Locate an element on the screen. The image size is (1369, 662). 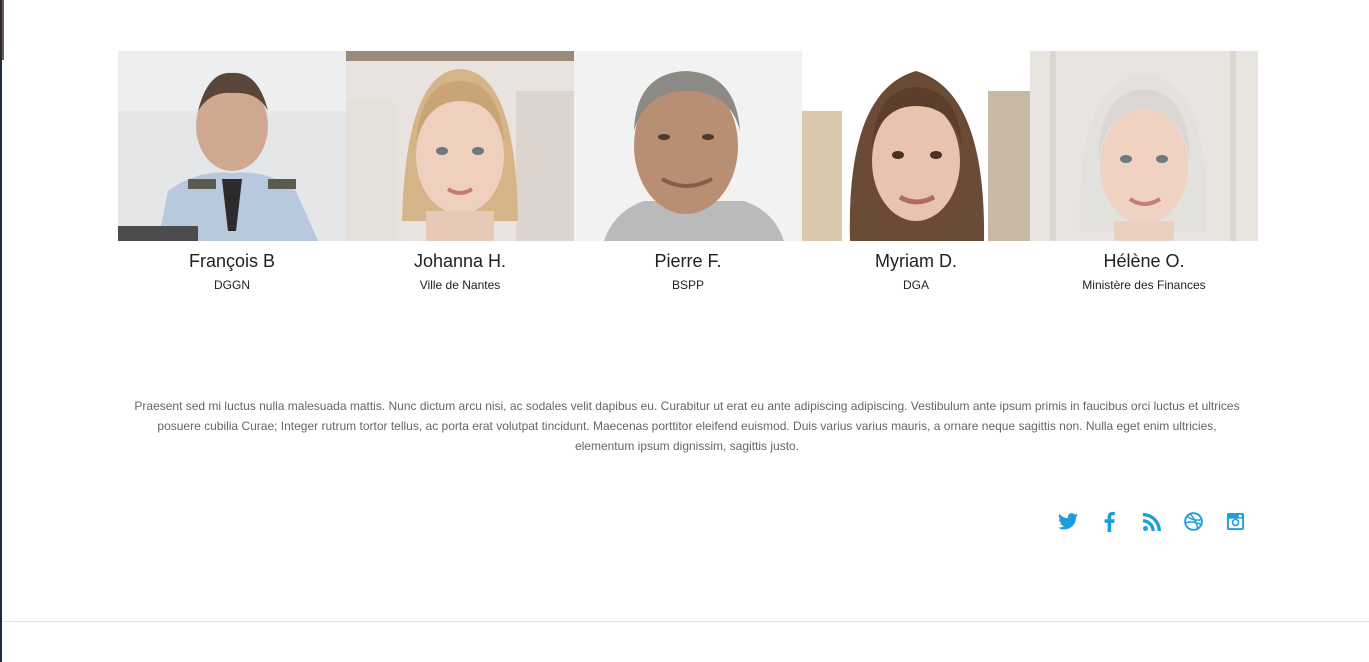
member-name: Pierre F. is located at coordinates (688, 261).